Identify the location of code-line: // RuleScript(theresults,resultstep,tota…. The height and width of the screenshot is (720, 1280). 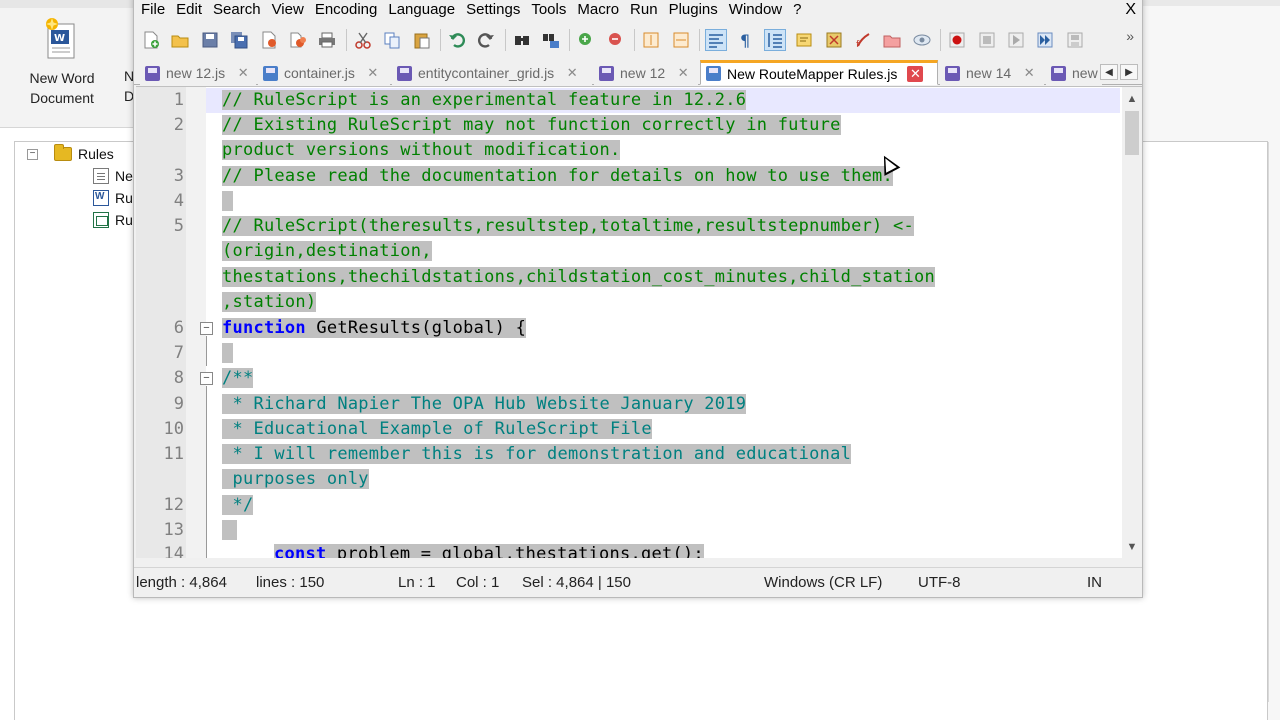
(568, 226).